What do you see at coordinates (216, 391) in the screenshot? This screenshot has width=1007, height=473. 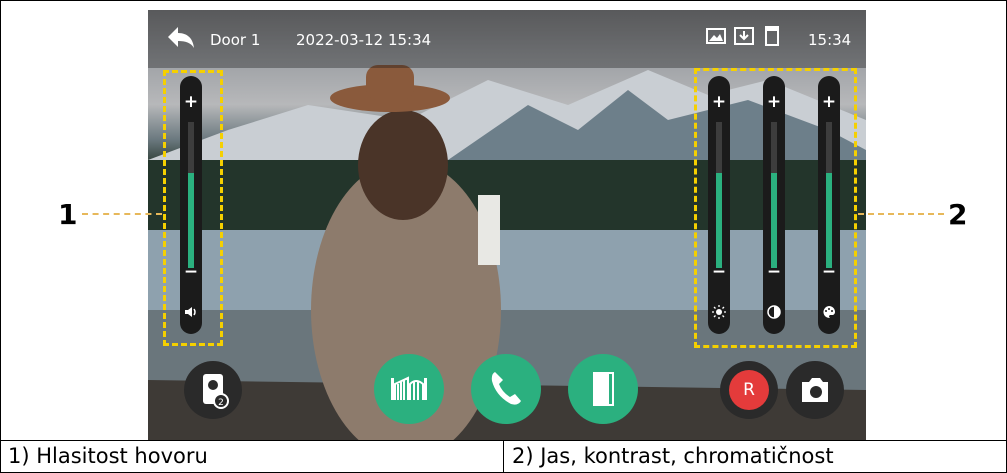 I see `monitor-card-icon: 2` at bounding box center [216, 391].